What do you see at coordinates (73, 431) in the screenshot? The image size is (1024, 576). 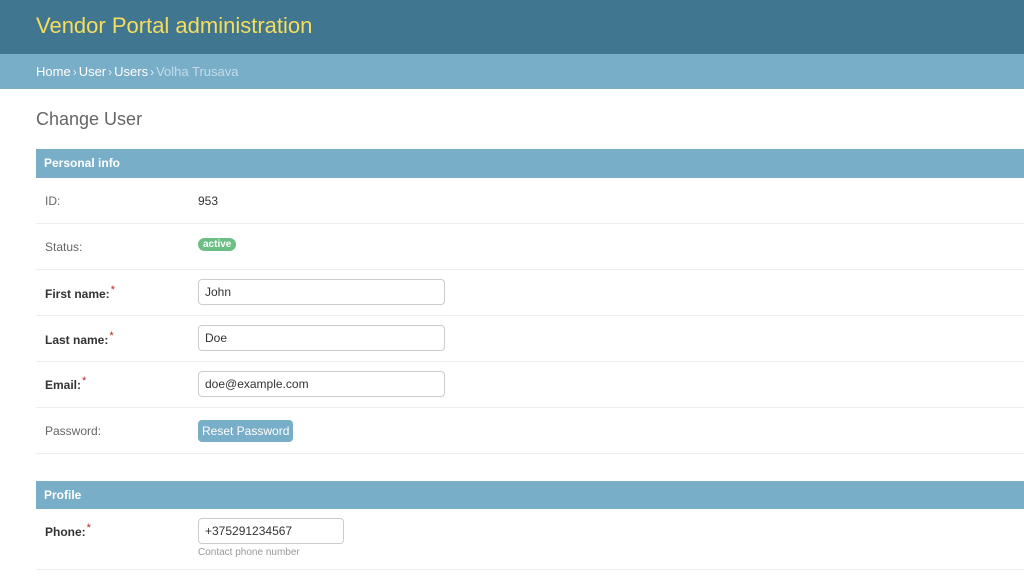 I see `password-label: Password:` at bounding box center [73, 431].